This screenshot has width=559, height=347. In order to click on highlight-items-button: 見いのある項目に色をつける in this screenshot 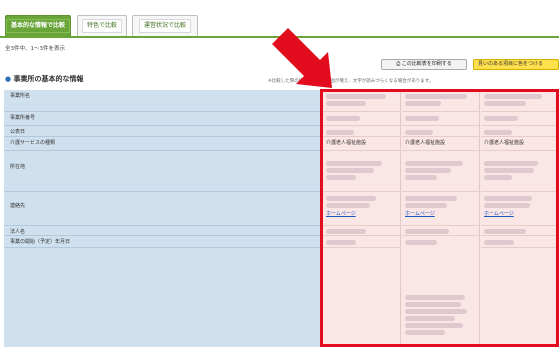, I will do `click(516, 64)`.